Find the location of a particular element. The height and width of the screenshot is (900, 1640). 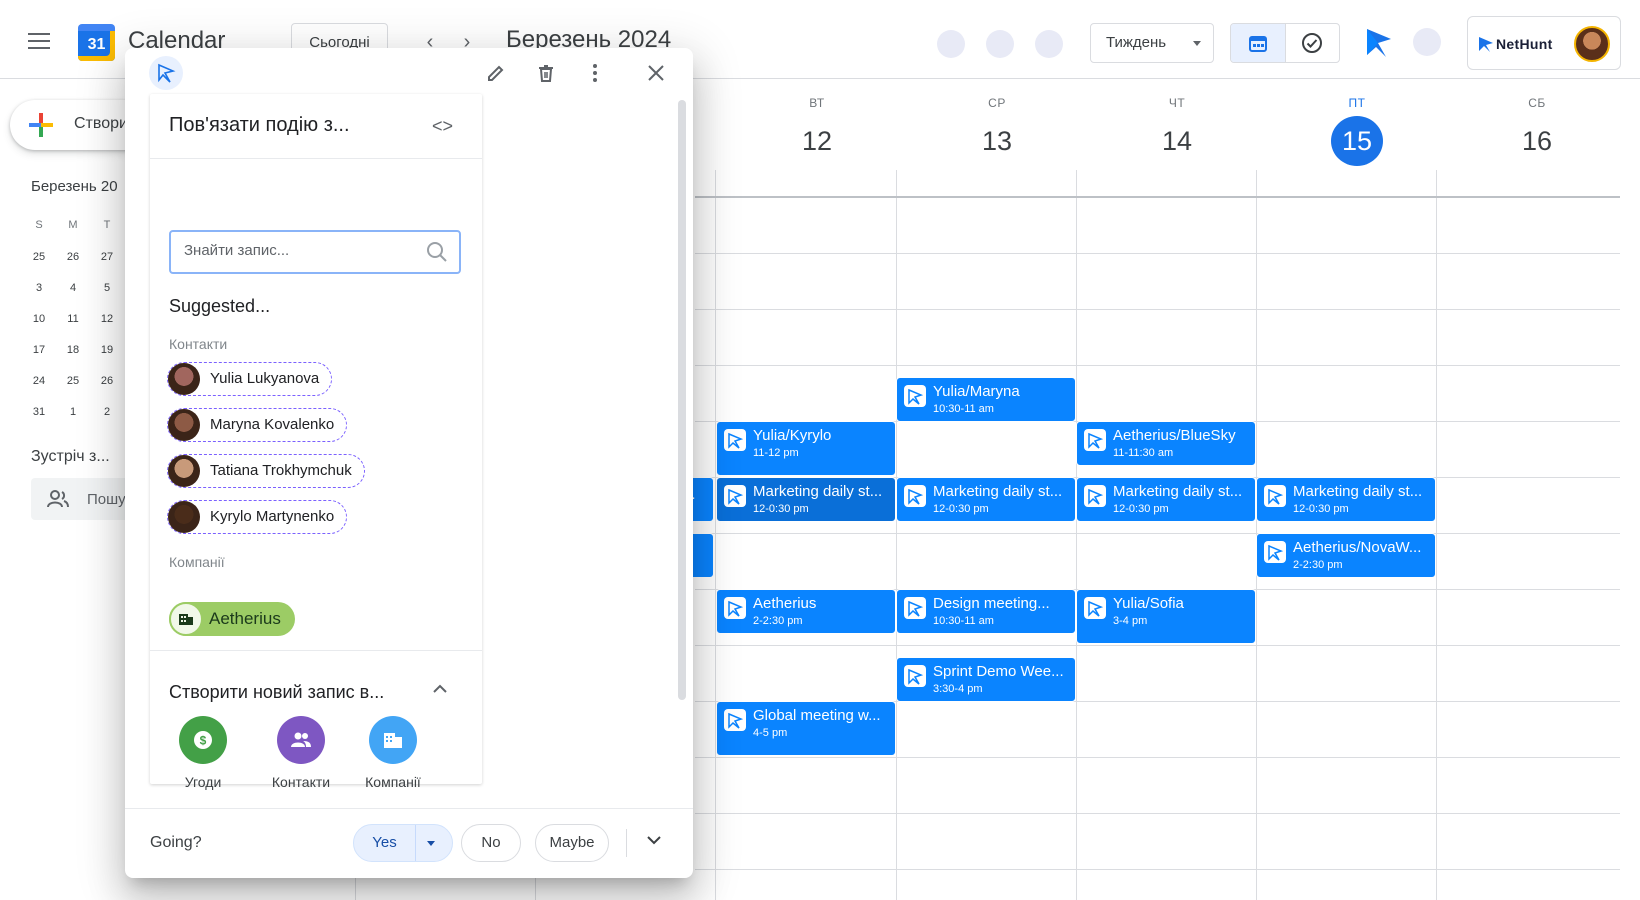

record-search-input is located at coordinates (299, 250).